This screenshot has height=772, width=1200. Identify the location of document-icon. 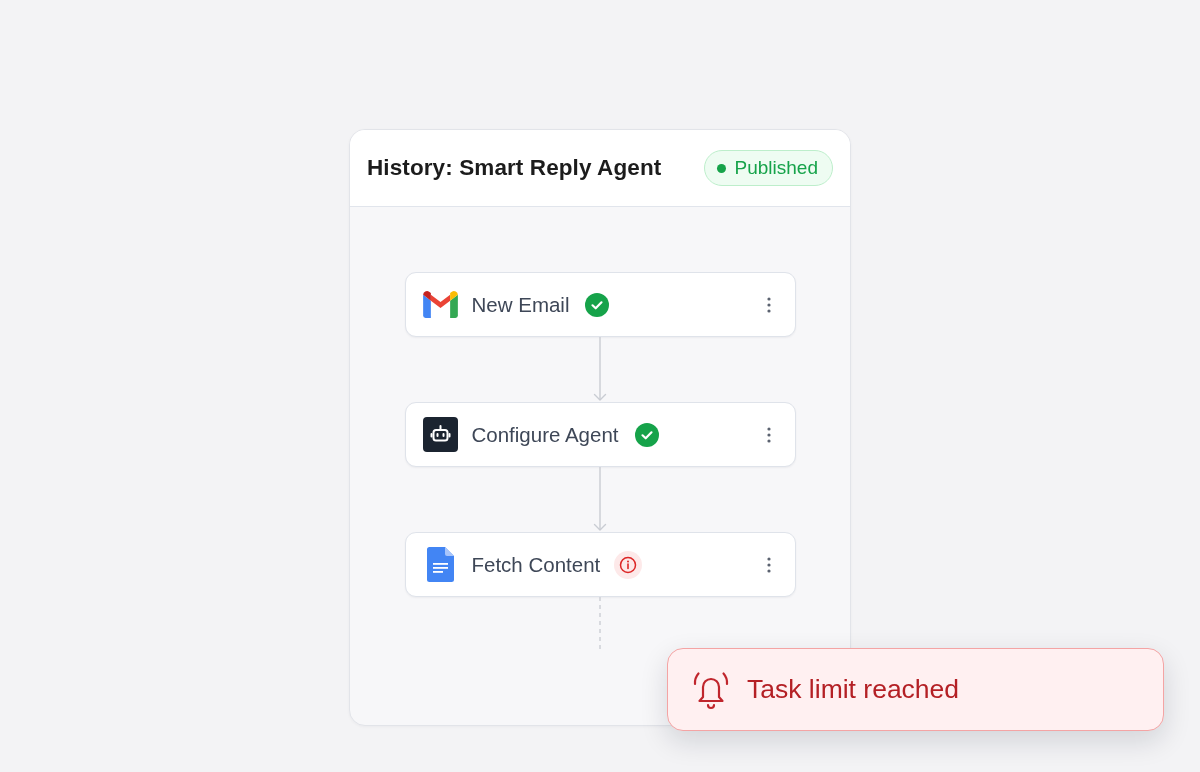
(440, 564).